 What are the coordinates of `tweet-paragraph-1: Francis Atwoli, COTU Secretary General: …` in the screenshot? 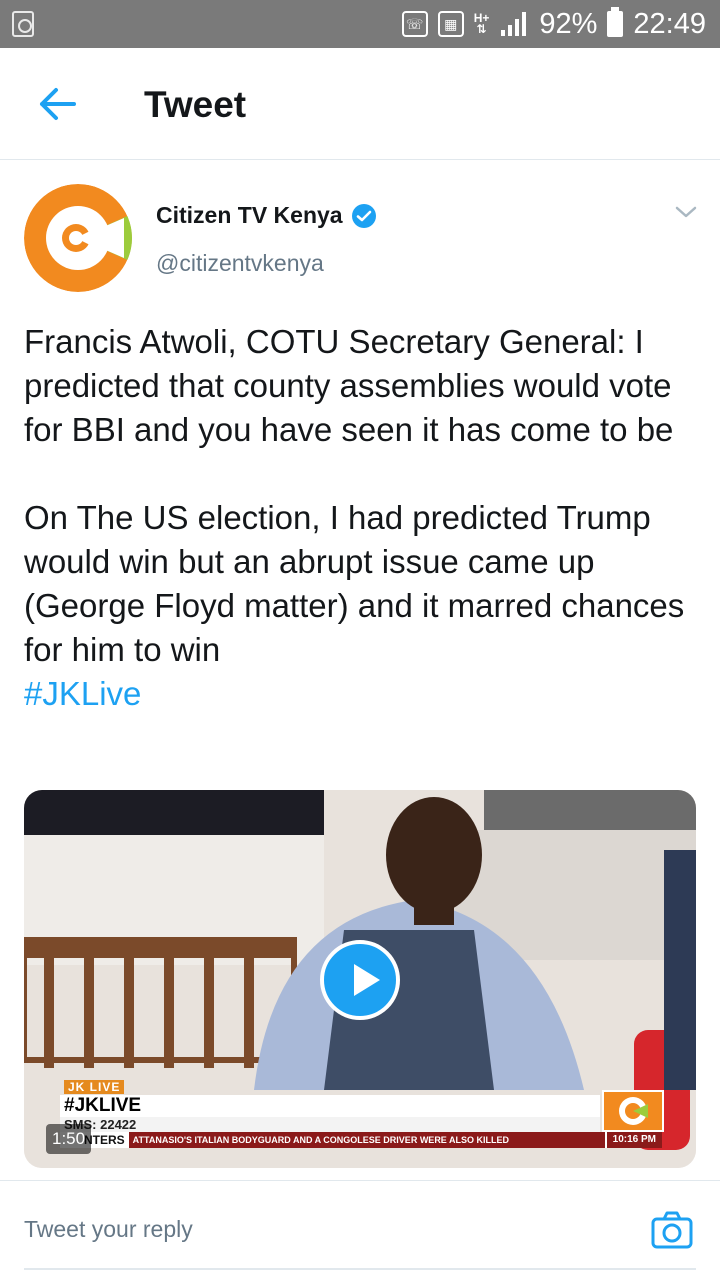 It's located at (349, 385).